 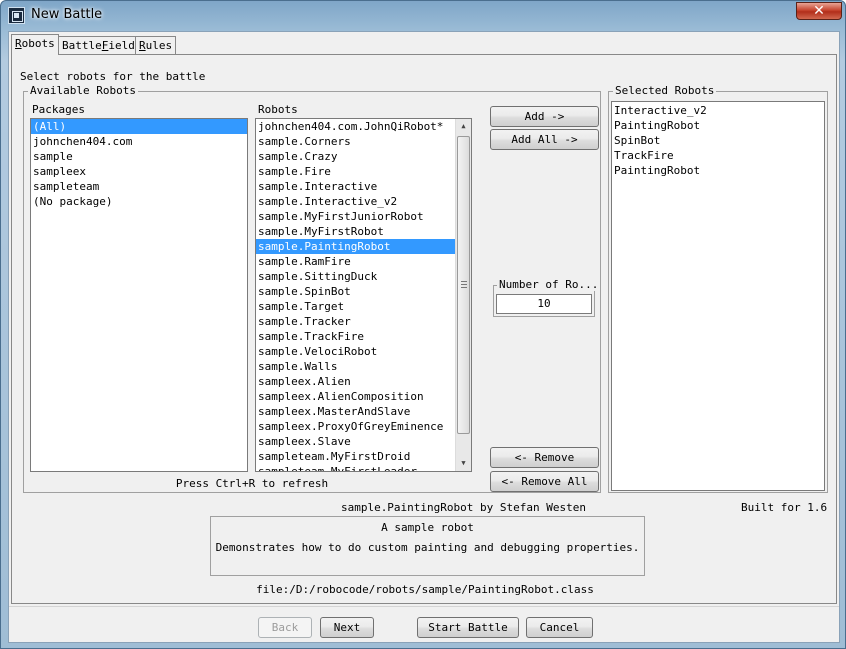 I want to click on selected-robot-item: Interactive_v2, so click(x=718, y=110).